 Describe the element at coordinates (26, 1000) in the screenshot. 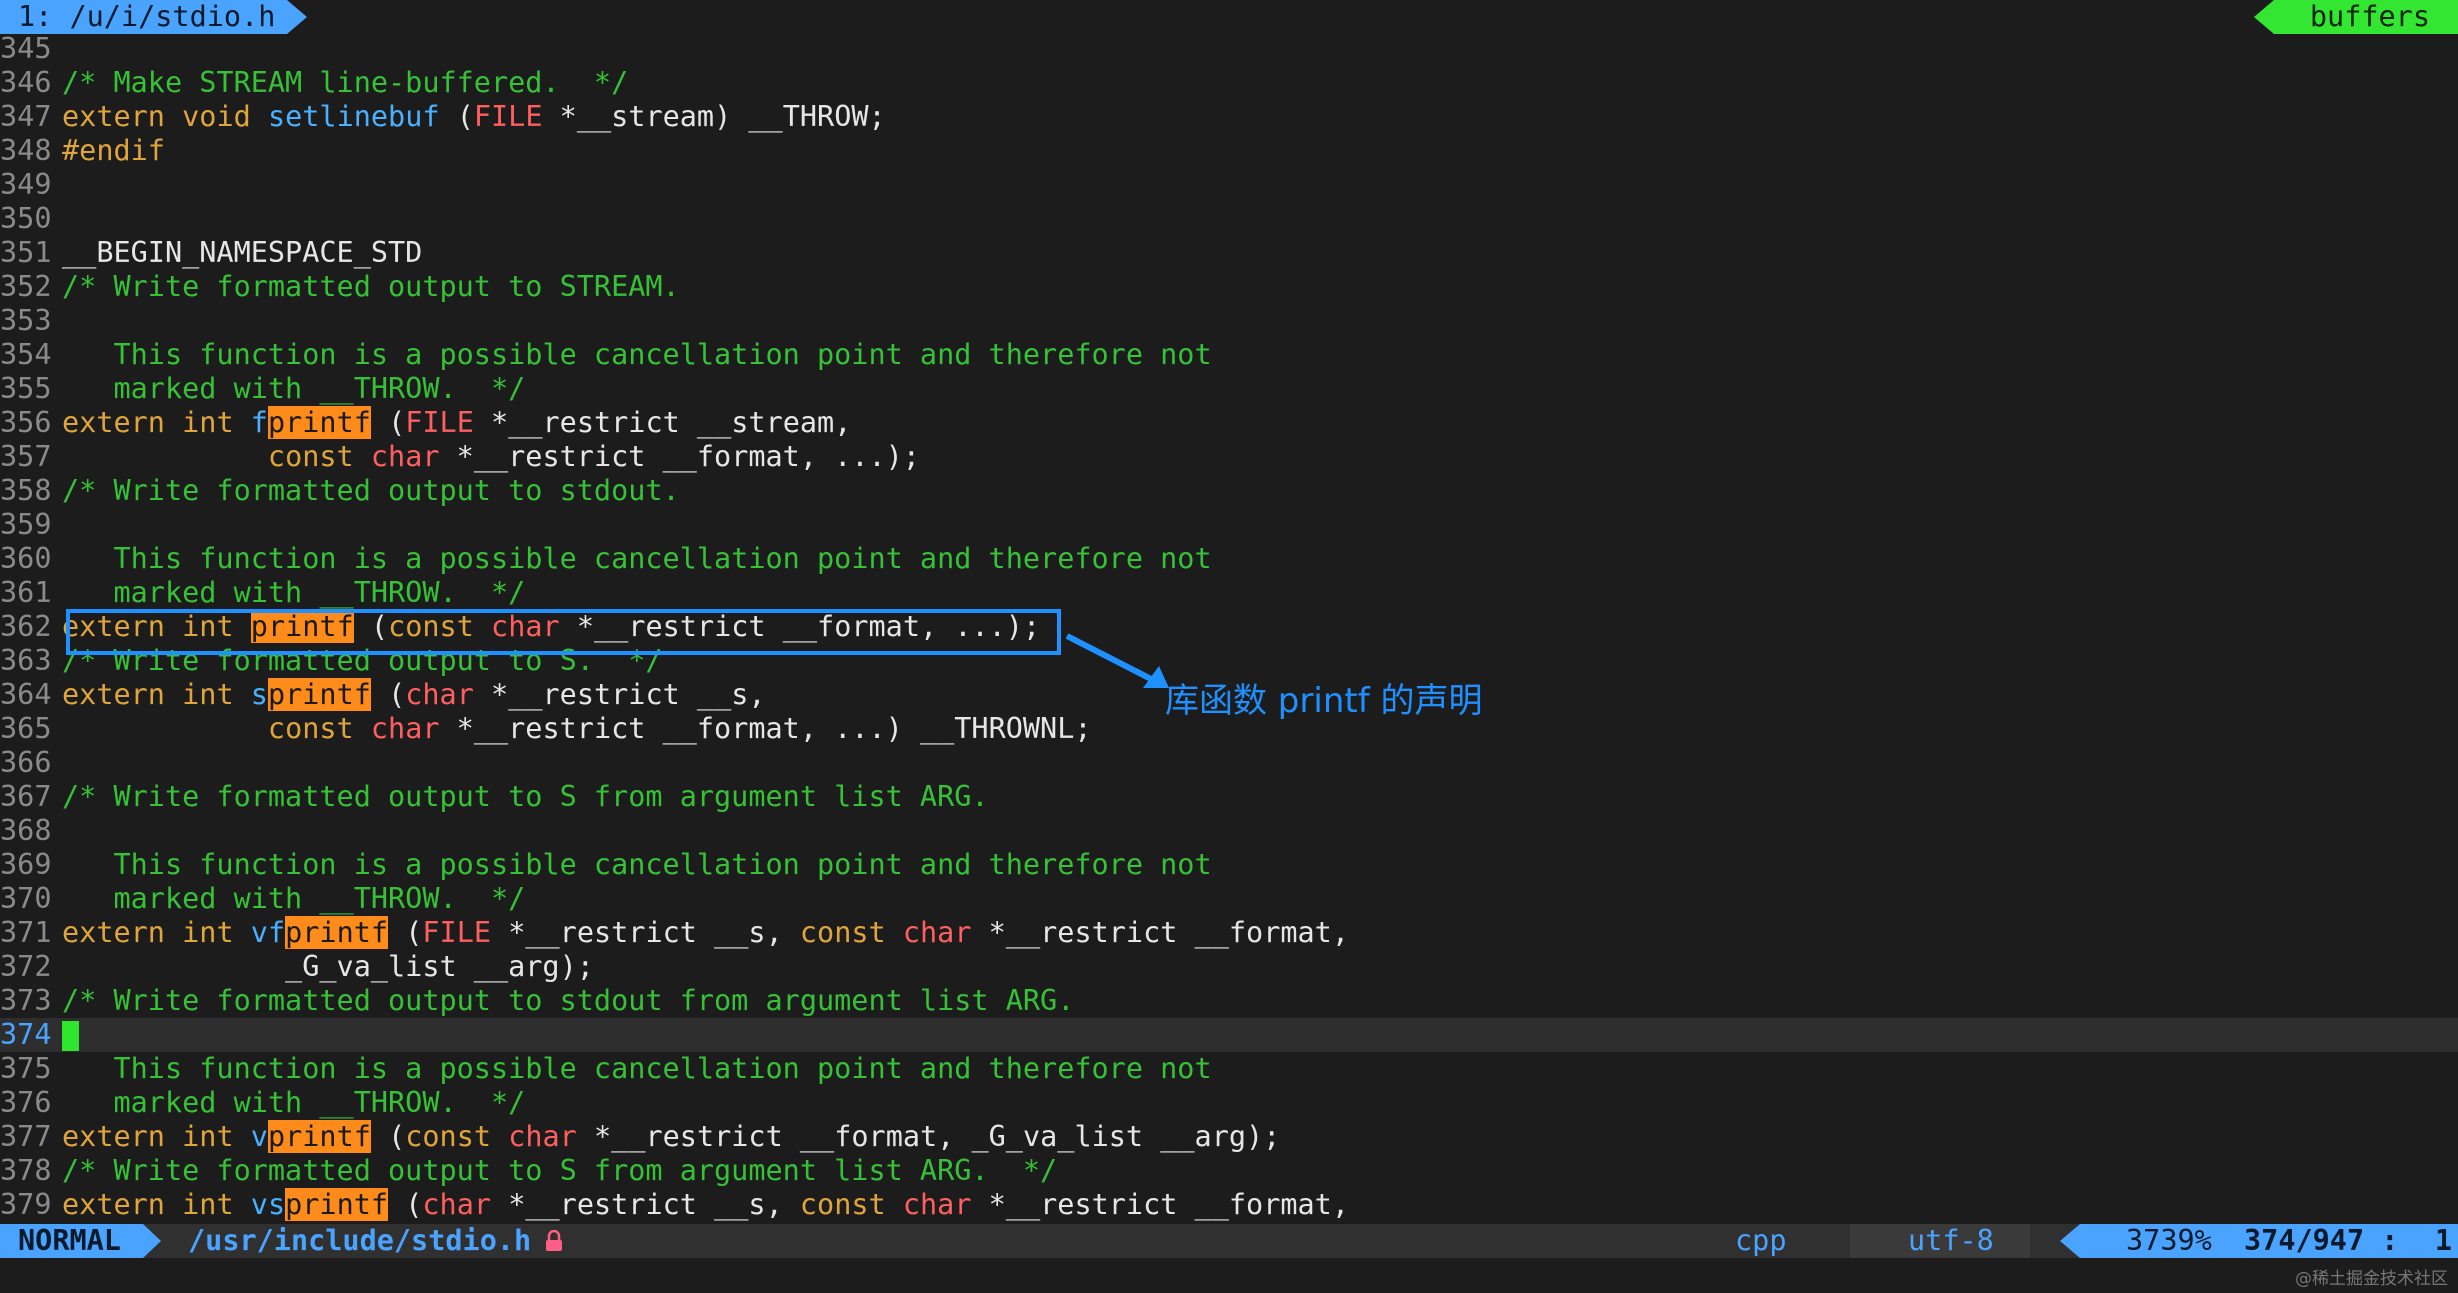

I see `line-number: 373` at that location.